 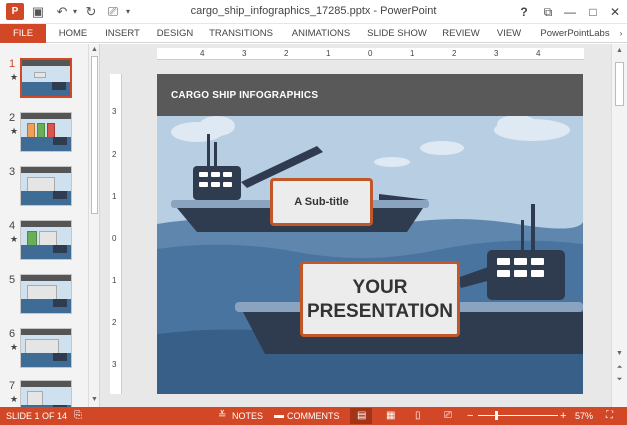 I want to click on slide-header-title: CARGO SHIP INFOGRAPHICS, so click(x=244, y=95).